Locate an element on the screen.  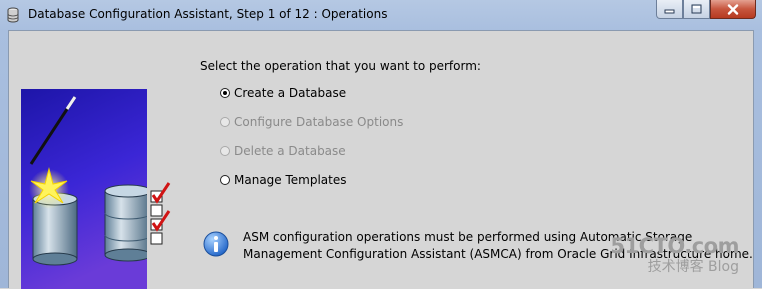
option-manage-templates: Manage Templates is located at coordinates (283, 180).